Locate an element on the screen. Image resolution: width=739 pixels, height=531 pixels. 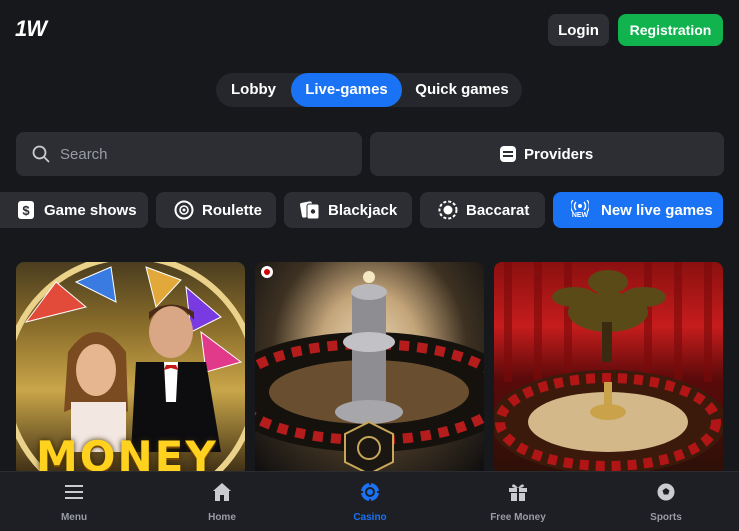
category-roulette: Roulette is located at coordinates (216, 210).